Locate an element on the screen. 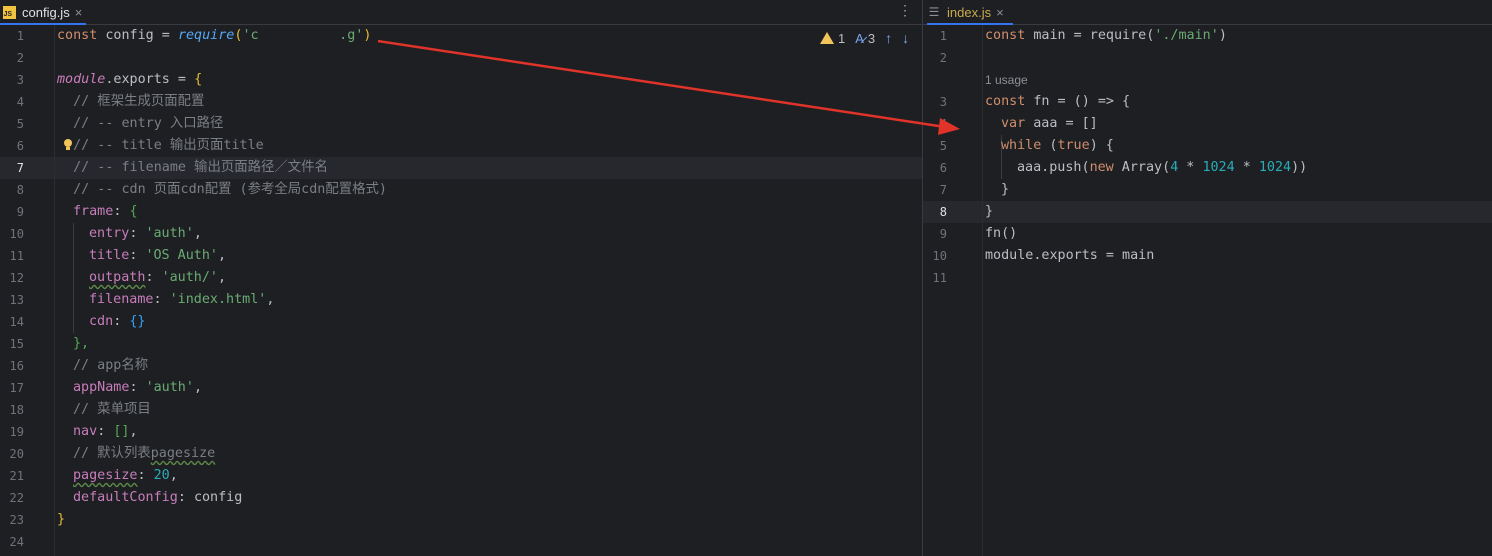 The height and width of the screenshot is (556, 1492). code-line-6: // -- title 输出页面title is located at coordinates (160, 145).